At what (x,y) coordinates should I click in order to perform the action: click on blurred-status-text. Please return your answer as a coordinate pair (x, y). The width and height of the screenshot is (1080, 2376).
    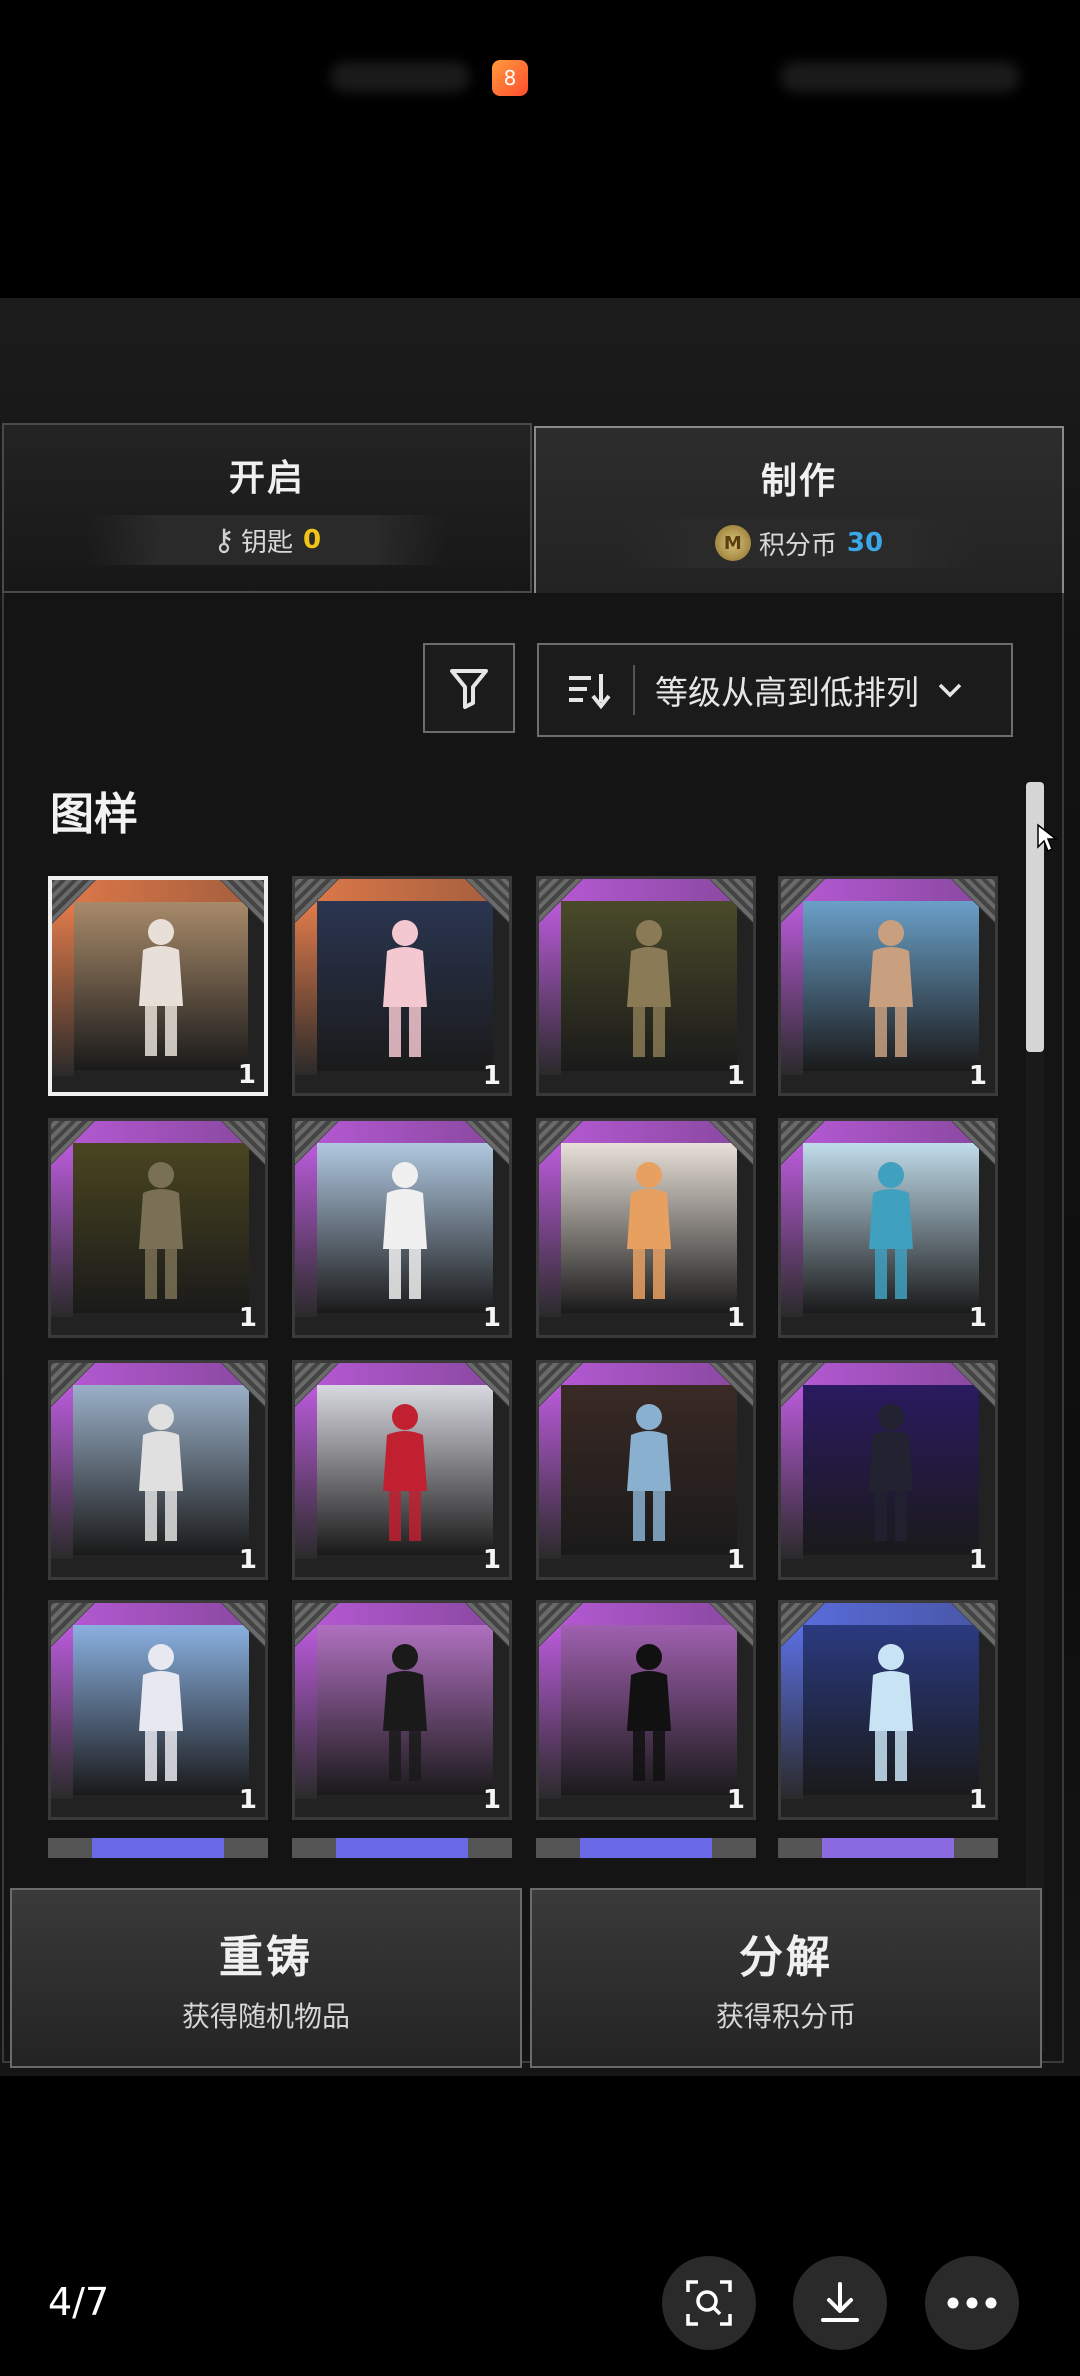
    Looking at the image, I should click on (400, 77).